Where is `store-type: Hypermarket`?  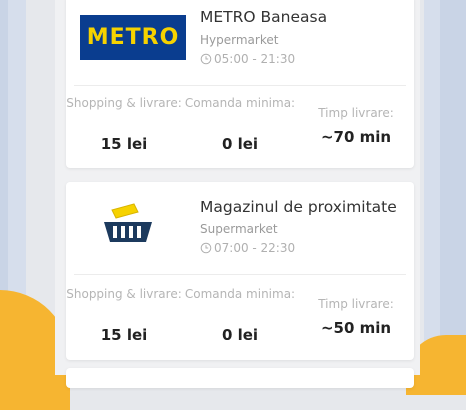 store-type: Hypermarket is located at coordinates (239, 40).